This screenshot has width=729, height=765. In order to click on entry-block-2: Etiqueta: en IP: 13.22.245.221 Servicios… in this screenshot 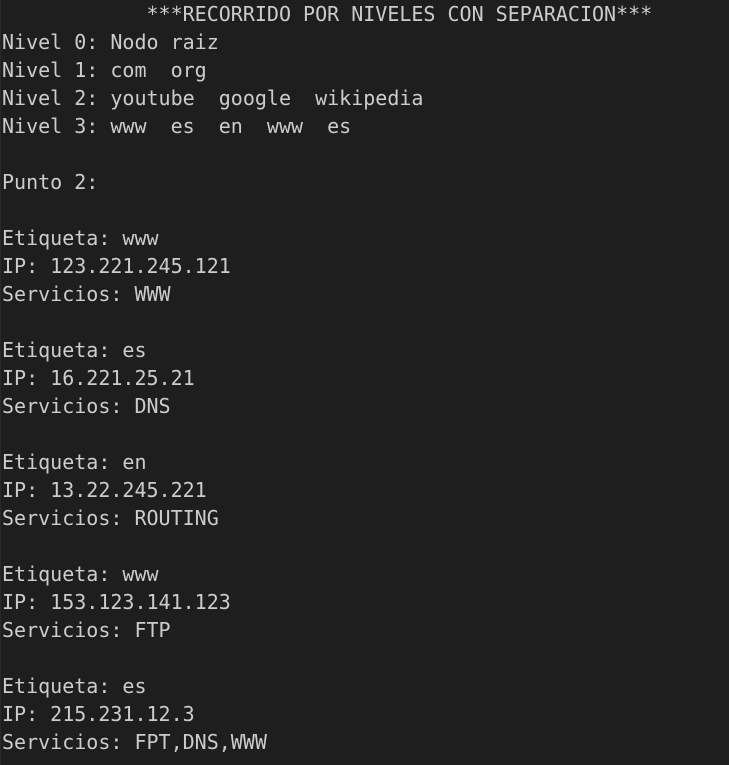, I will do `click(365, 490)`.